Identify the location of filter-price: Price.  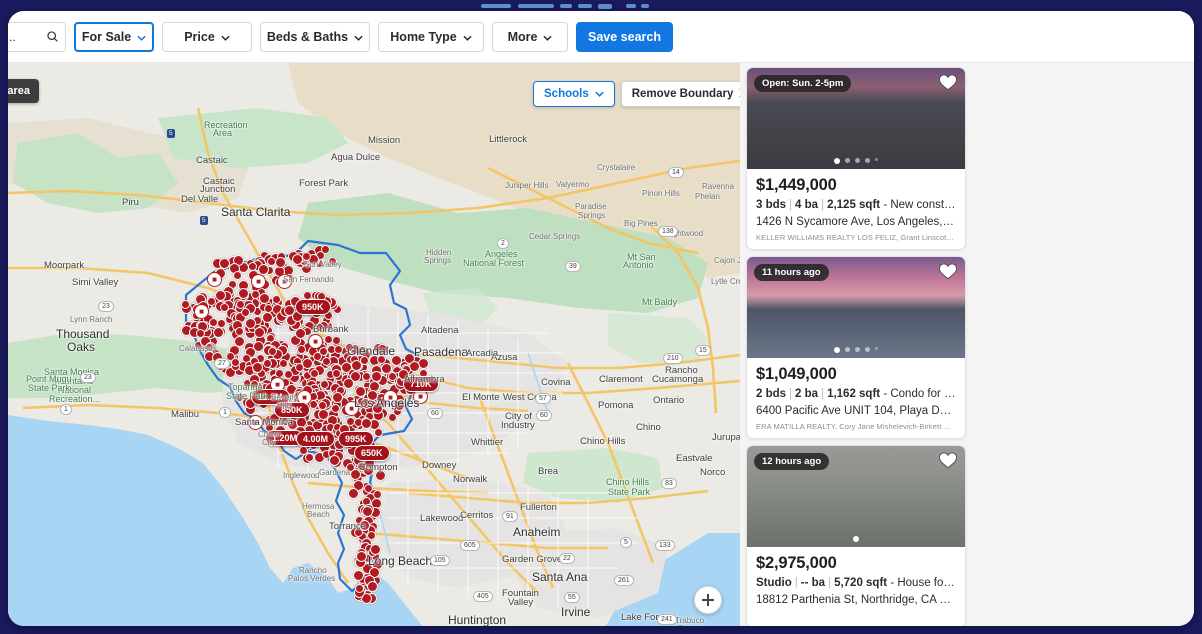
(207, 36).